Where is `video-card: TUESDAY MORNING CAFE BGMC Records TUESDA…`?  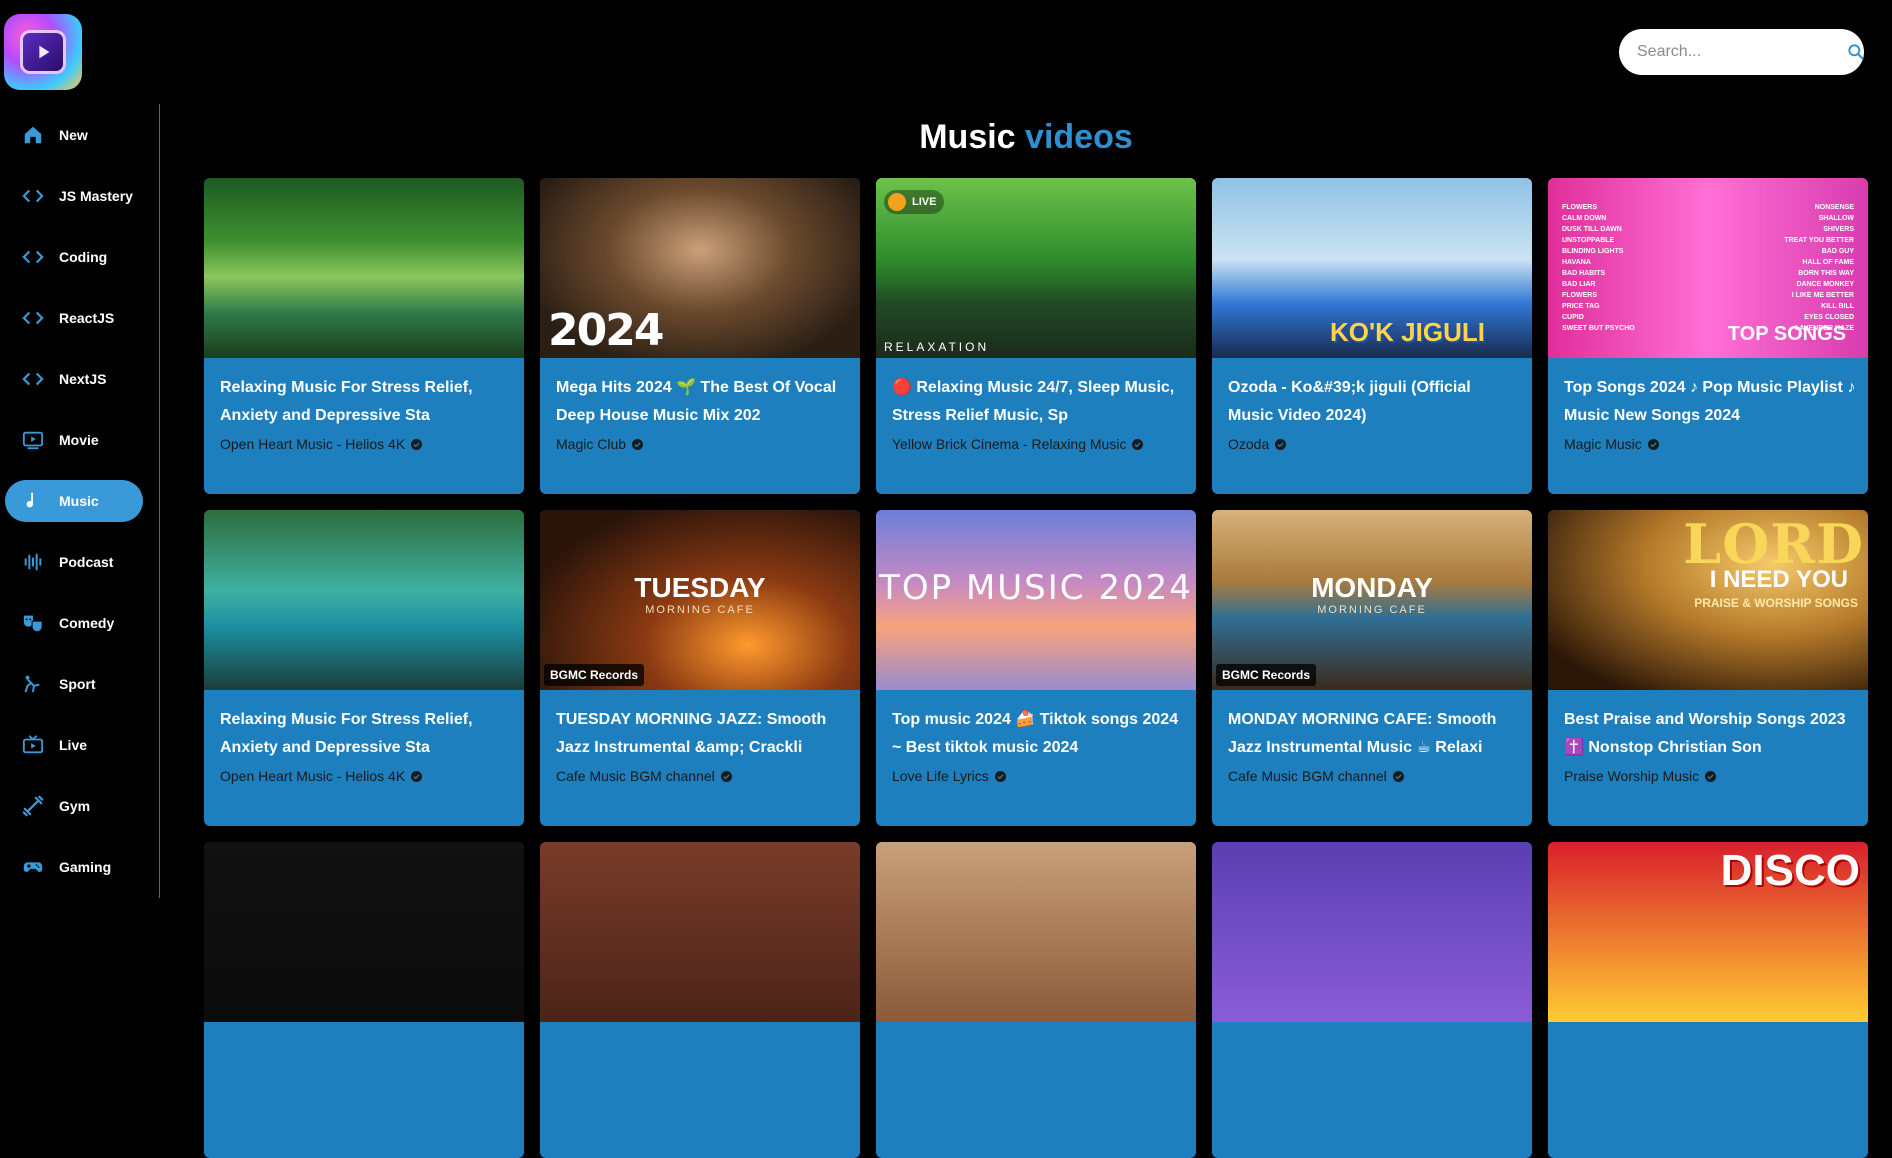
video-card: TUESDAY MORNING CAFE BGMC Records TUESDA… is located at coordinates (700, 668).